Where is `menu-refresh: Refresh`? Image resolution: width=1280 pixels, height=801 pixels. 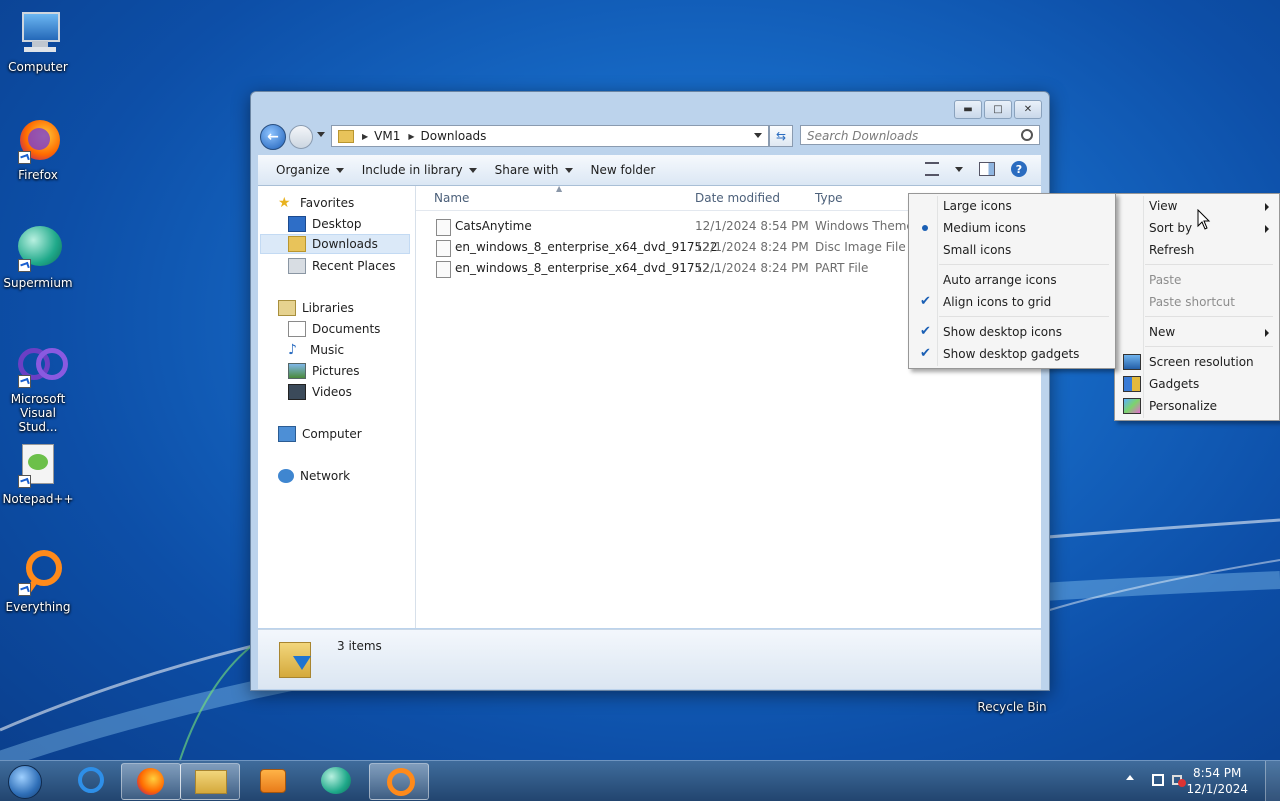
menu-refresh: Refresh is located at coordinates (1197, 250).